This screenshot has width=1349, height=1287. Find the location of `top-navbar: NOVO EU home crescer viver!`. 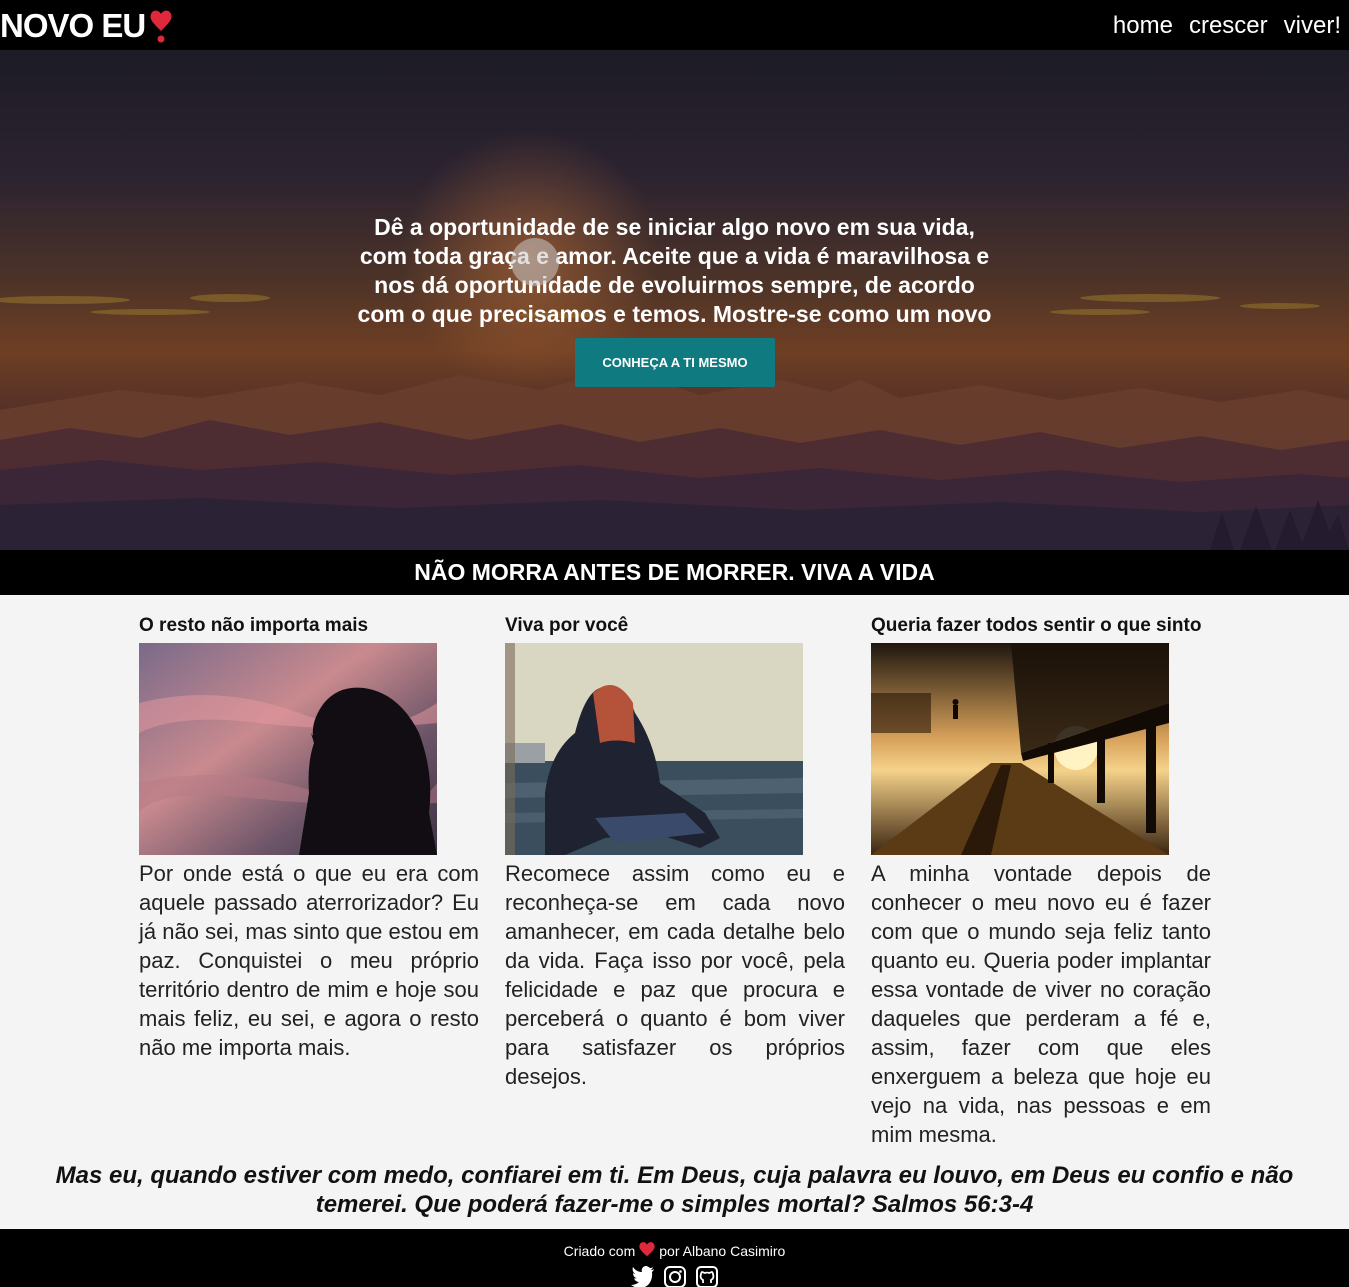

top-navbar: NOVO EU home crescer viver! is located at coordinates (674, 25).